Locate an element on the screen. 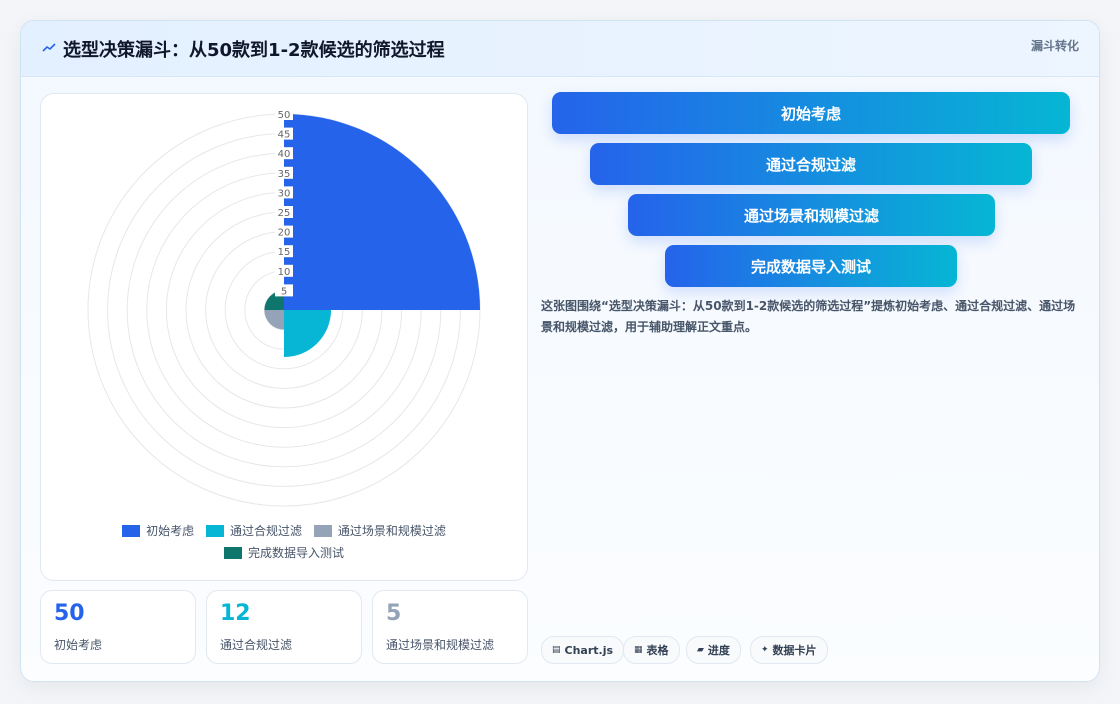  sparkle-icon: ✦ is located at coordinates (765, 650).